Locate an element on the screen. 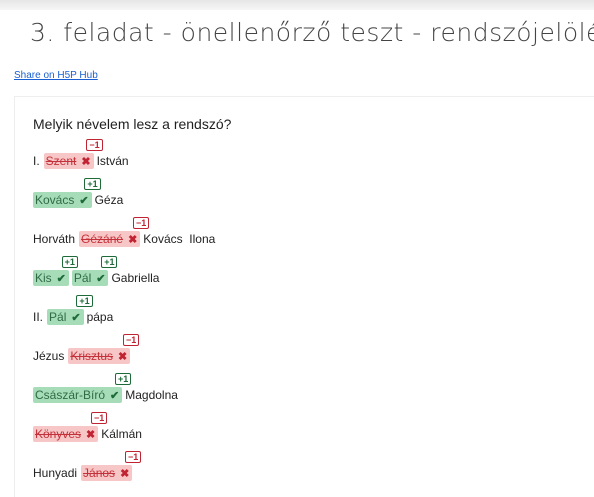 This screenshot has height=497, width=594. row-suffix-text: pápa is located at coordinates (100, 317).